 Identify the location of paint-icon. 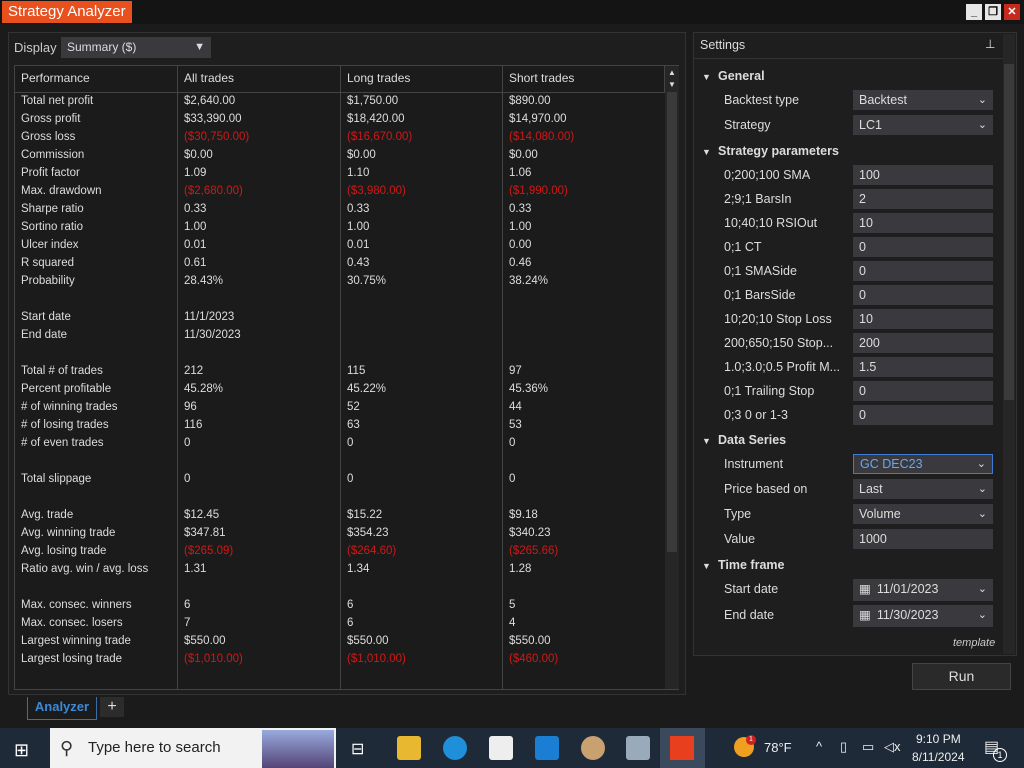
(593, 748).